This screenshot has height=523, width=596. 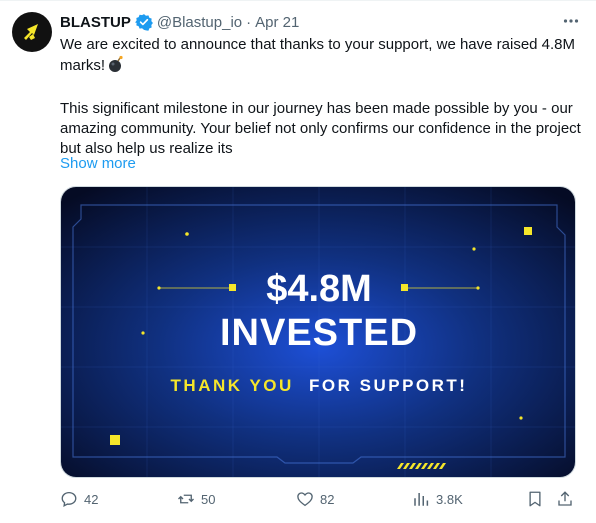 I want to click on show-more-link: Show more, so click(x=98, y=164).